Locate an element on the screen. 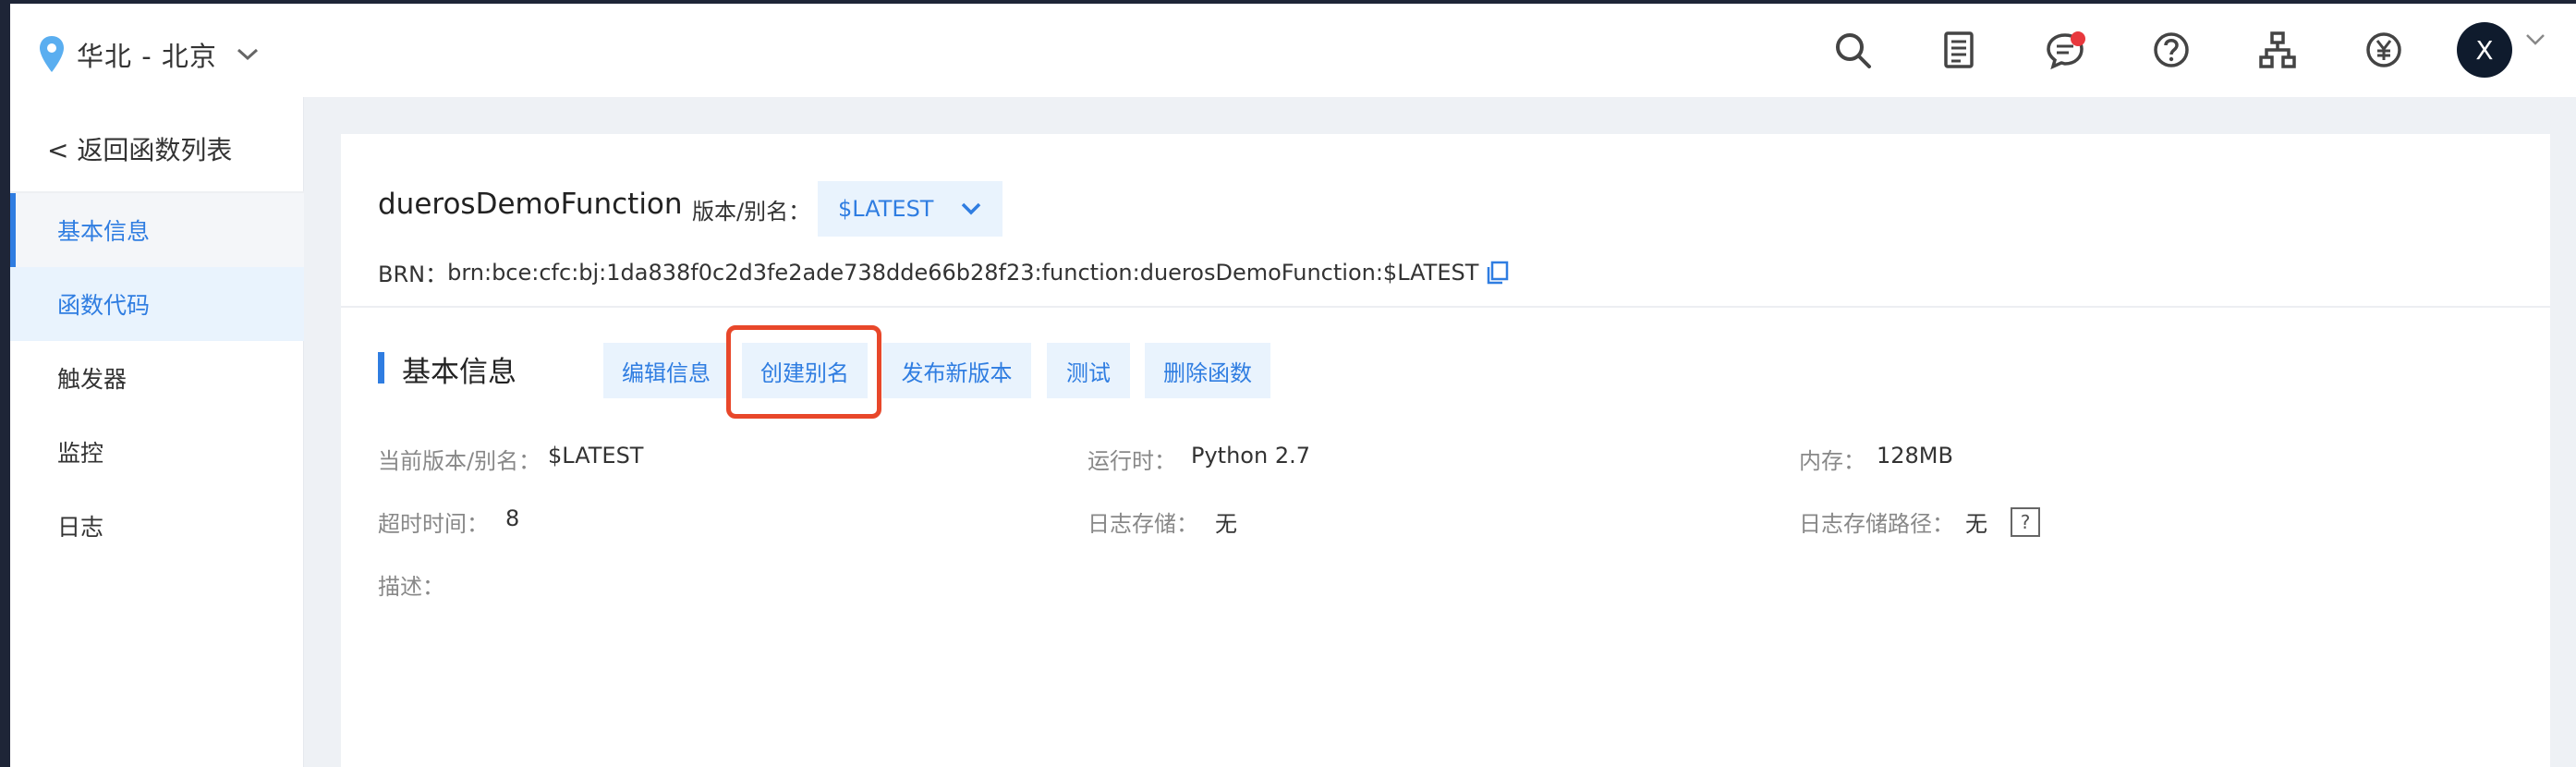 Image resolution: width=2576 pixels, height=767 pixels. timeout-label: 超时时间： is located at coordinates (433, 524).